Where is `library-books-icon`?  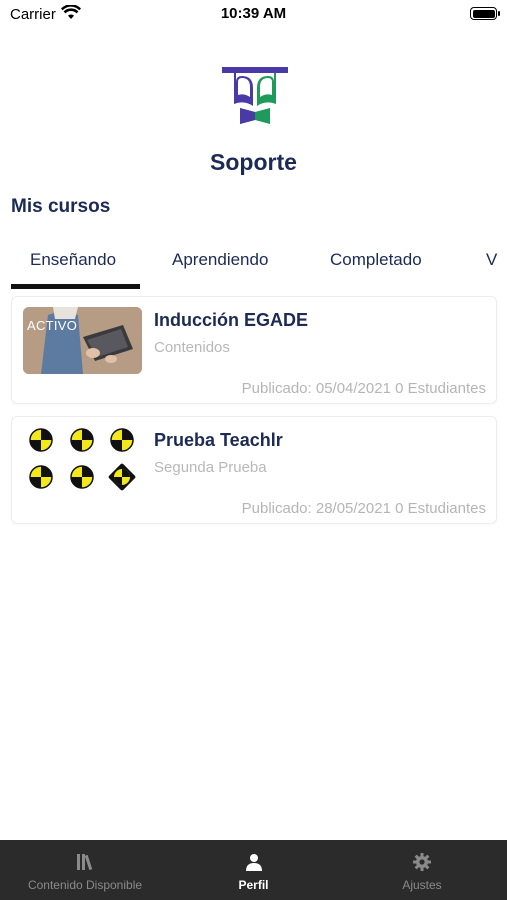 library-books-icon is located at coordinates (85, 862).